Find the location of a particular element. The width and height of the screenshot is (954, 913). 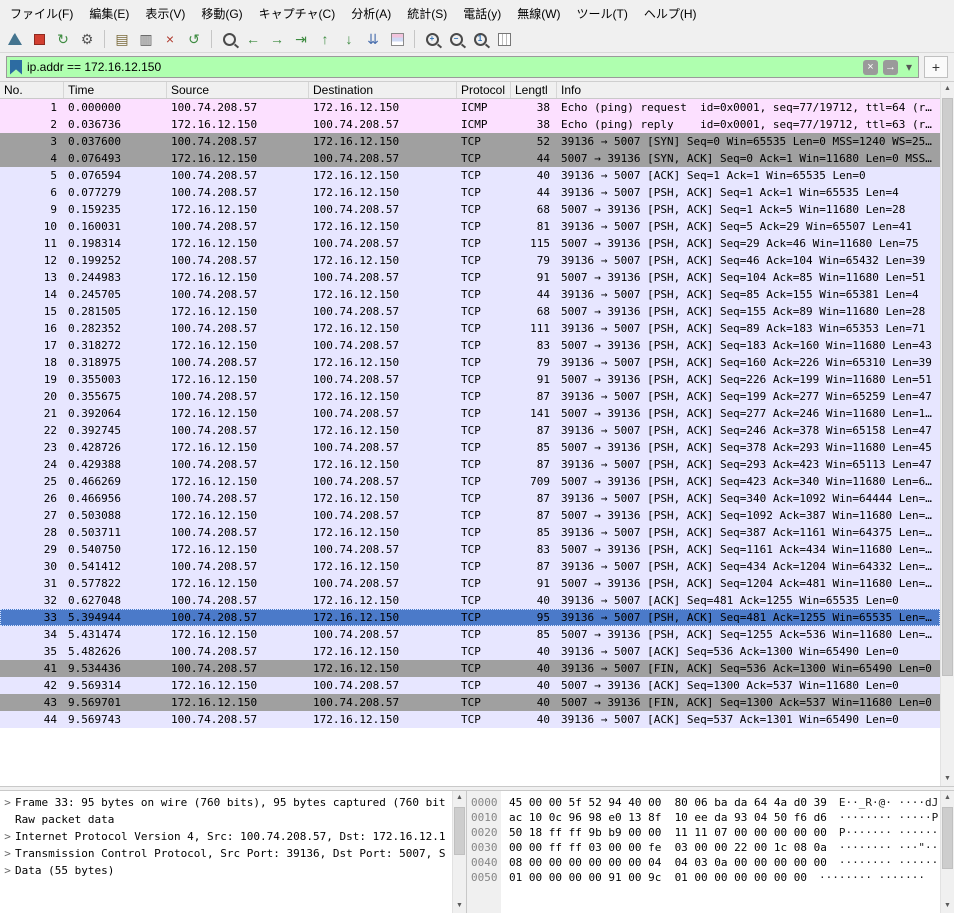

menu-item-statistics: 統計(S) is located at coordinates (427, 13).